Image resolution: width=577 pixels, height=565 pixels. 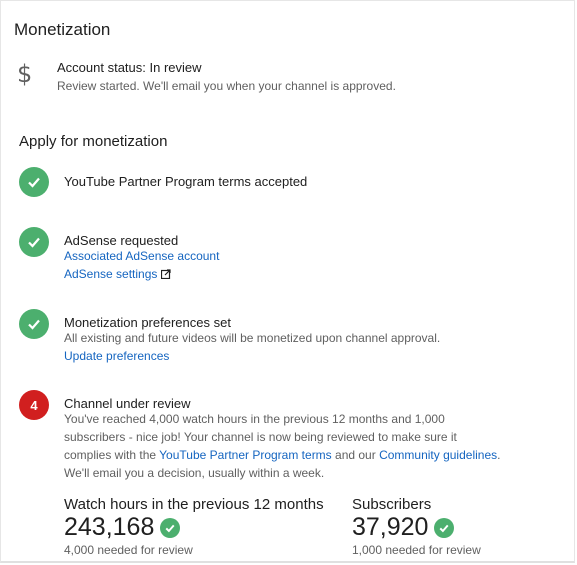 What do you see at coordinates (121, 240) in the screenshot?
I see `step-adsense: AdSense requested` at bounding box center [121, 240].